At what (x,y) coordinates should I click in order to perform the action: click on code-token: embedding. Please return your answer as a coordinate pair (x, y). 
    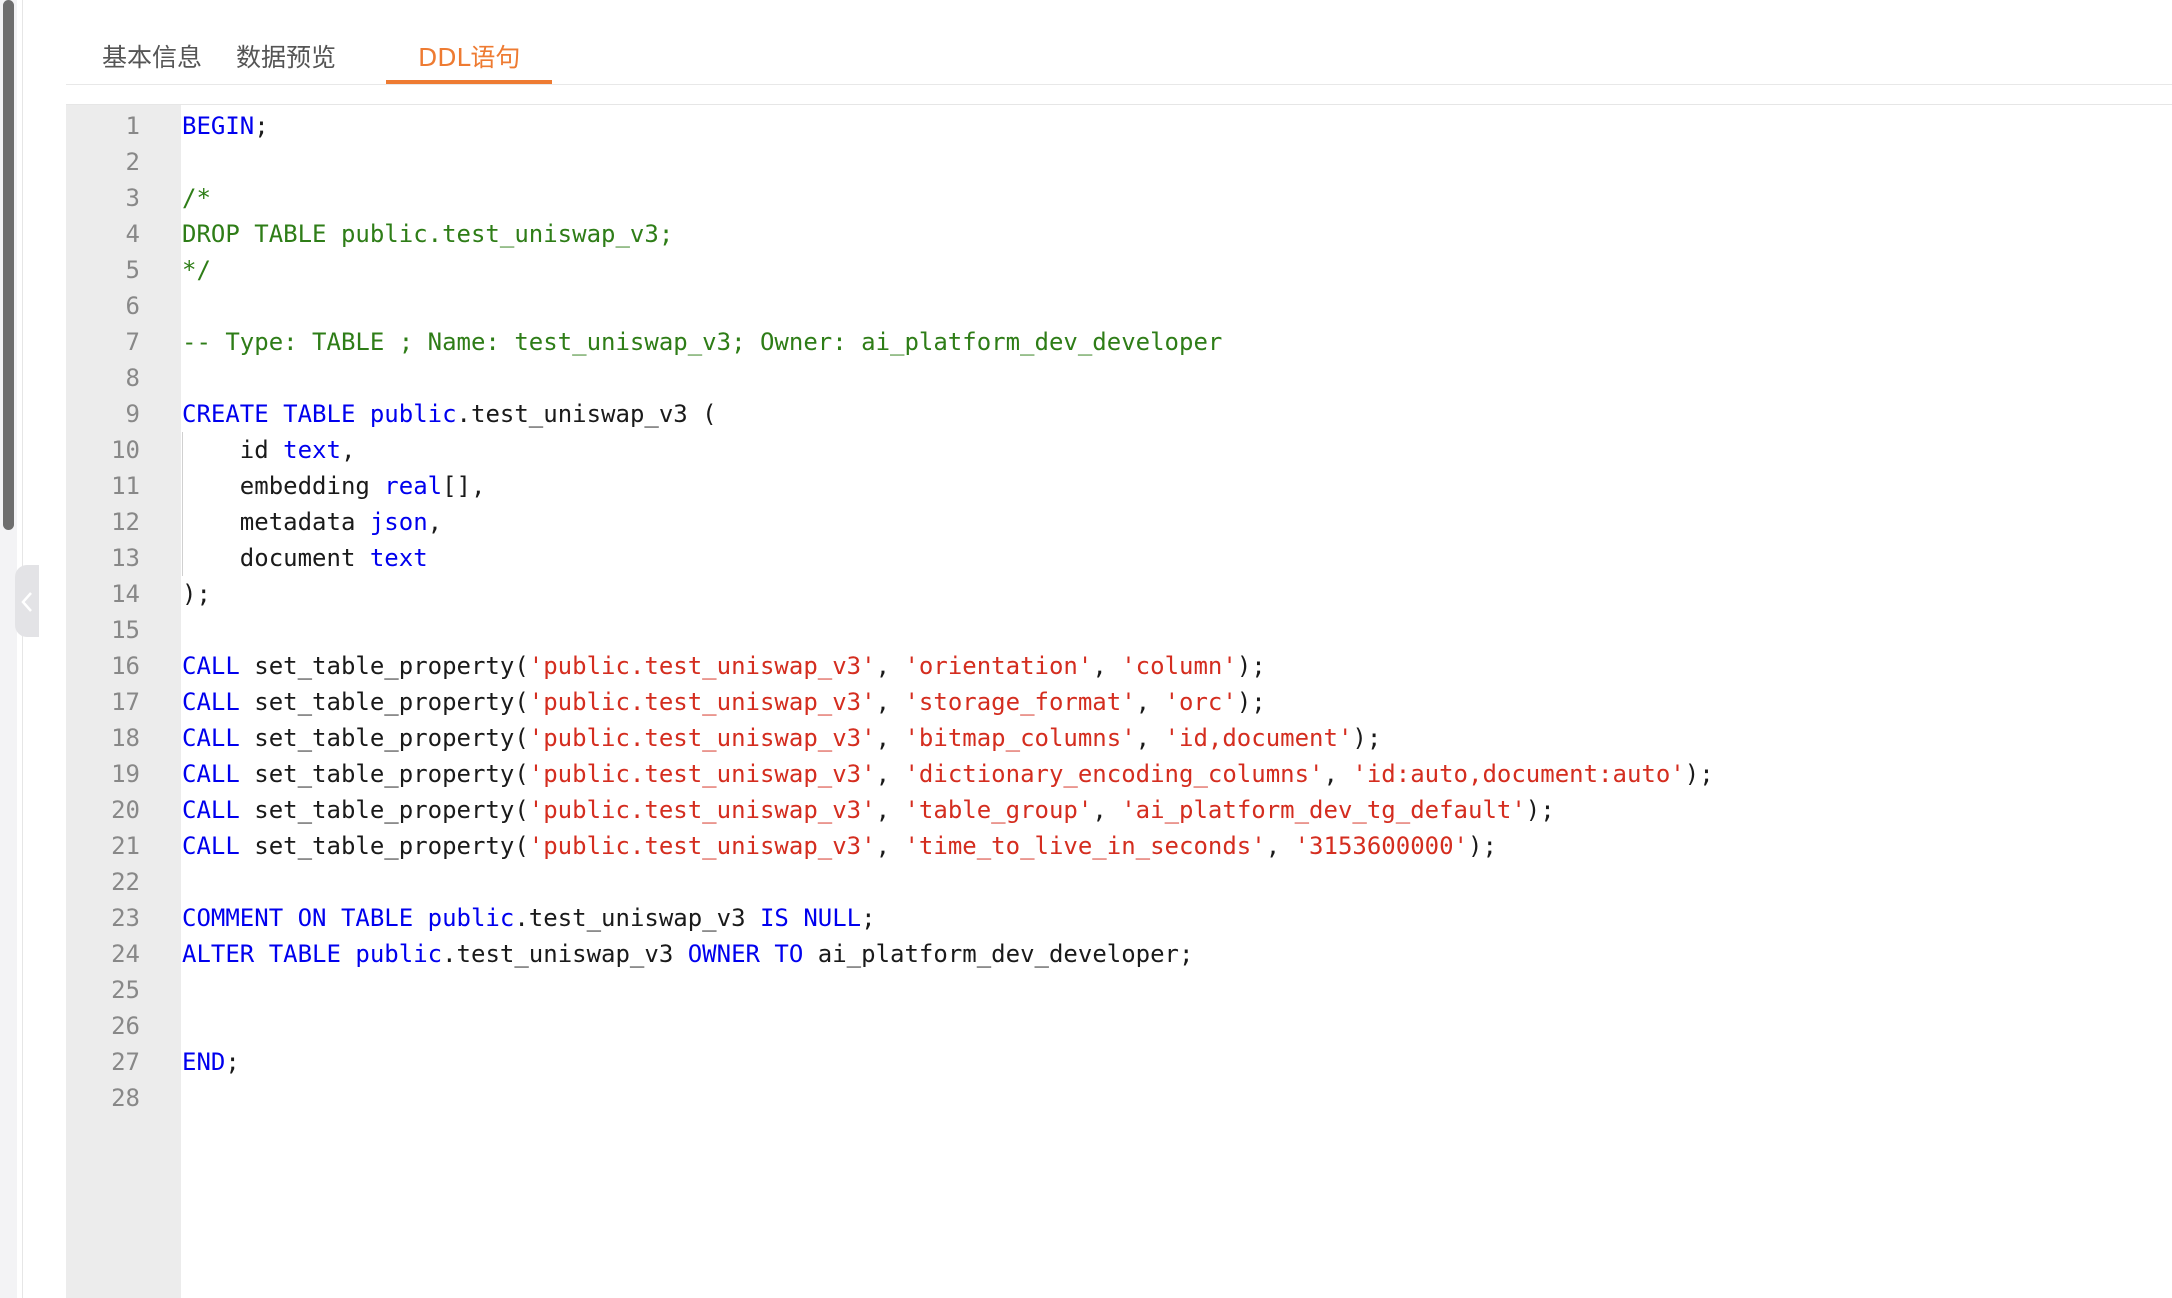
    Looking at the image, I should click on (283, 486).